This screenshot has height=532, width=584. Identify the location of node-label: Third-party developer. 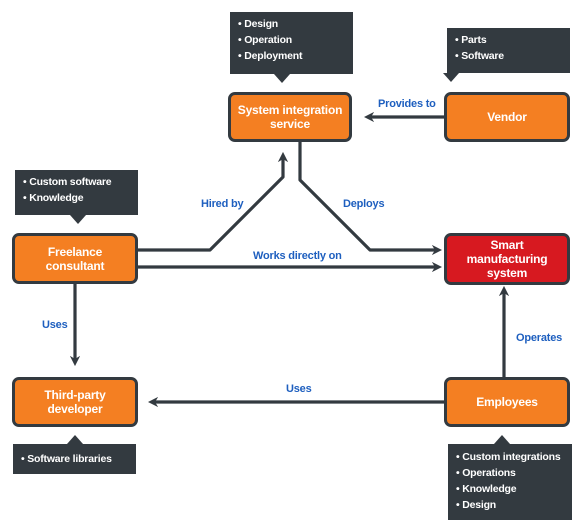
(75, 402).